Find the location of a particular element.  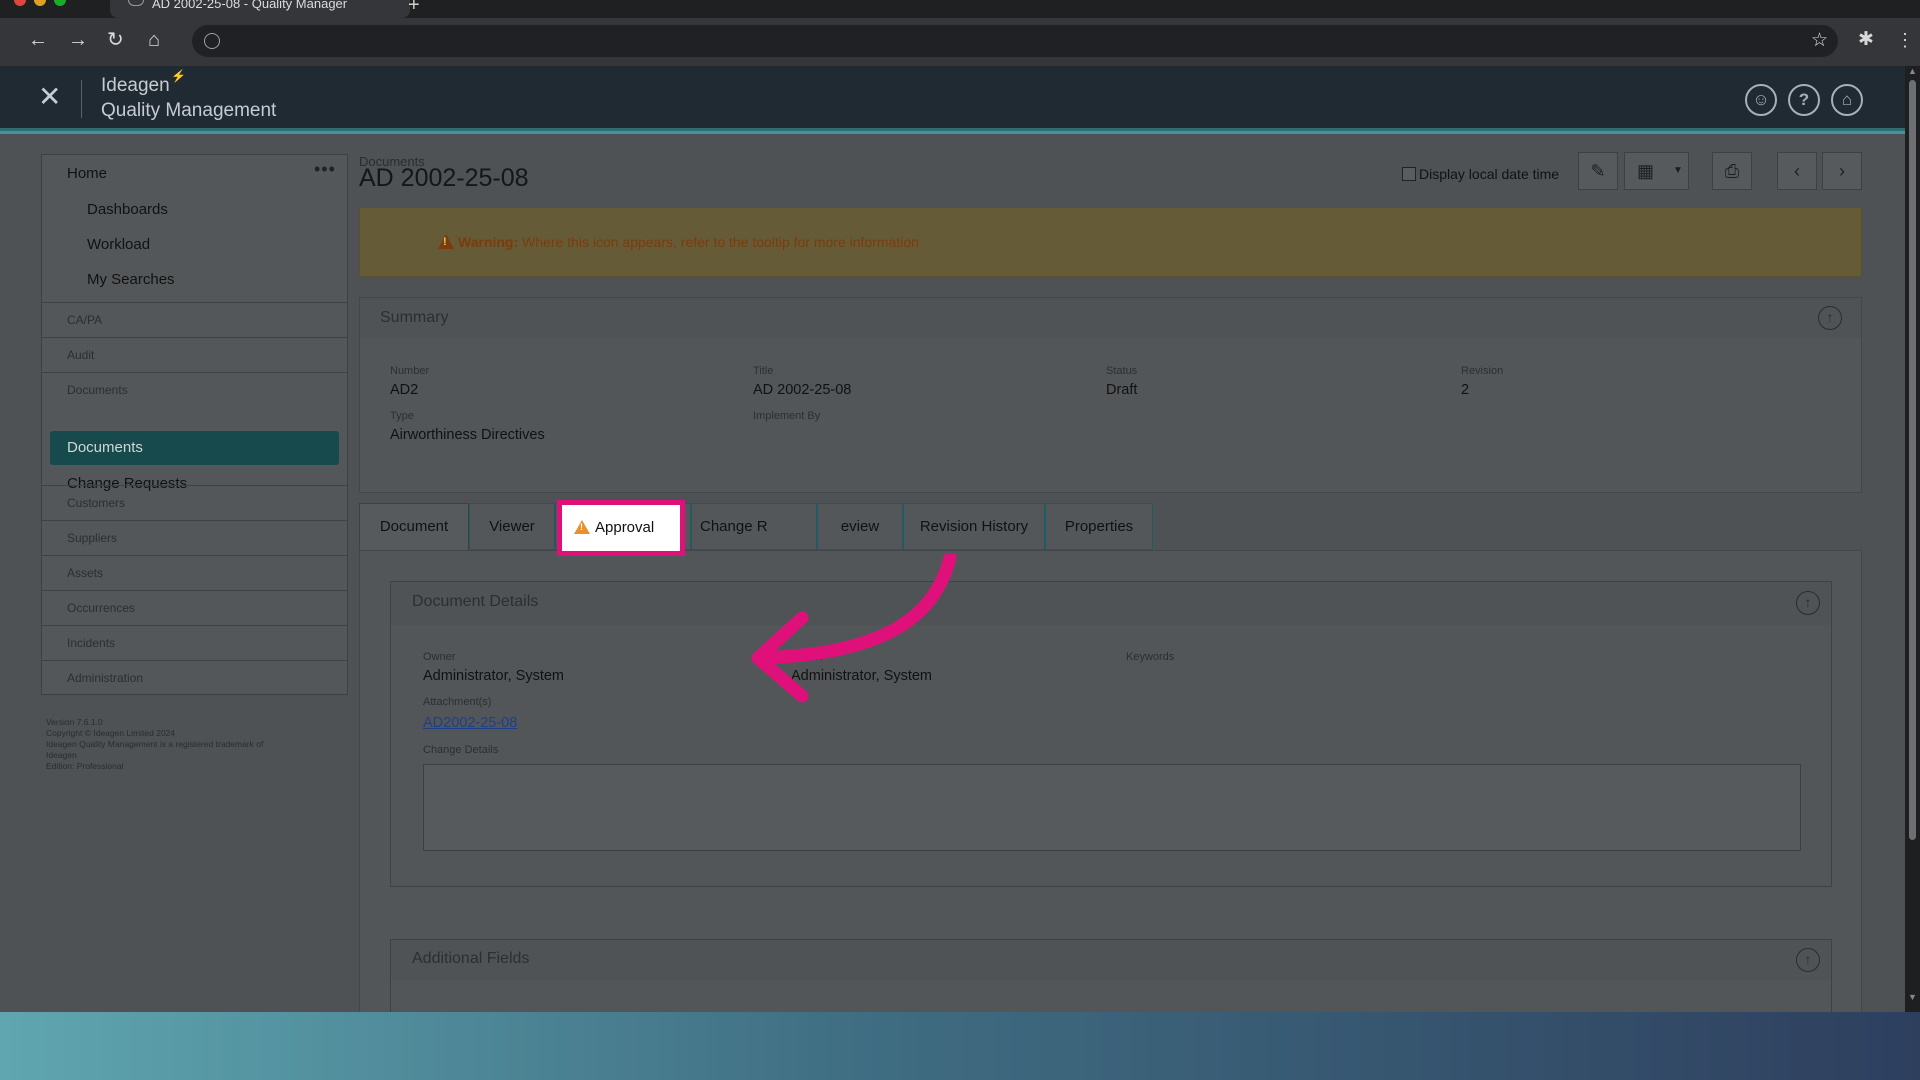

home-icon: ⌂ is located at coordinates (1847, 100).